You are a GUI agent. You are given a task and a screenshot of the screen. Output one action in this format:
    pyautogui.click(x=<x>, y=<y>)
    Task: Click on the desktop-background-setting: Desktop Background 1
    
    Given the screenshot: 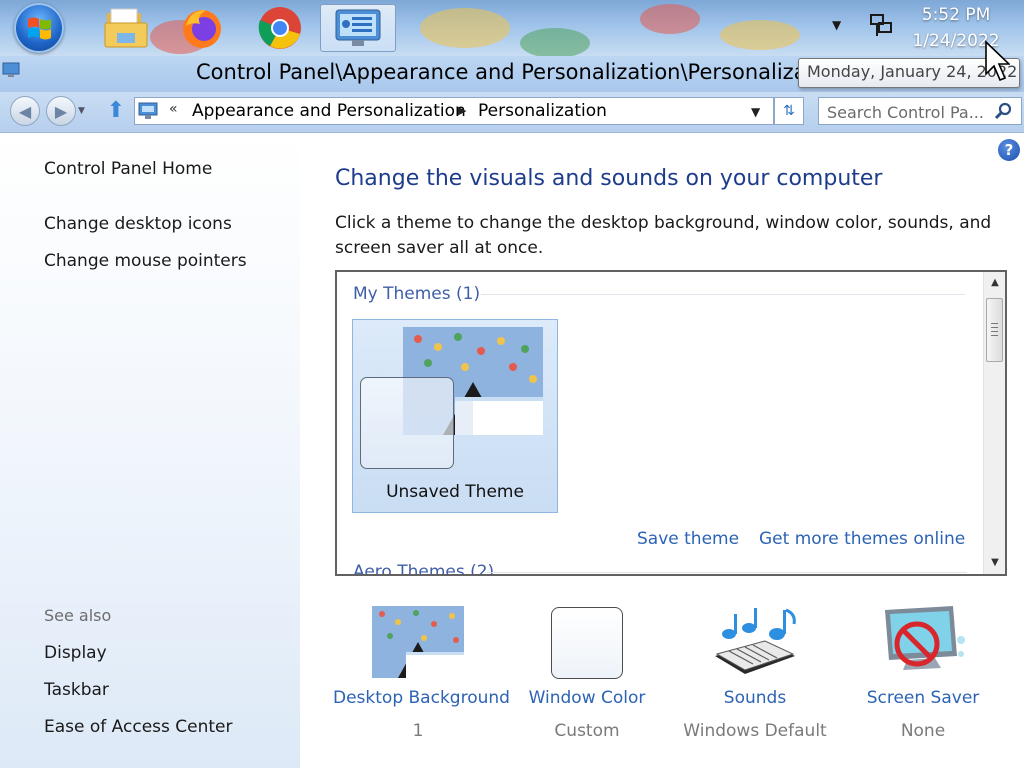 What is the action you would take?
    pyautogui.click(x=421, y=672)
    